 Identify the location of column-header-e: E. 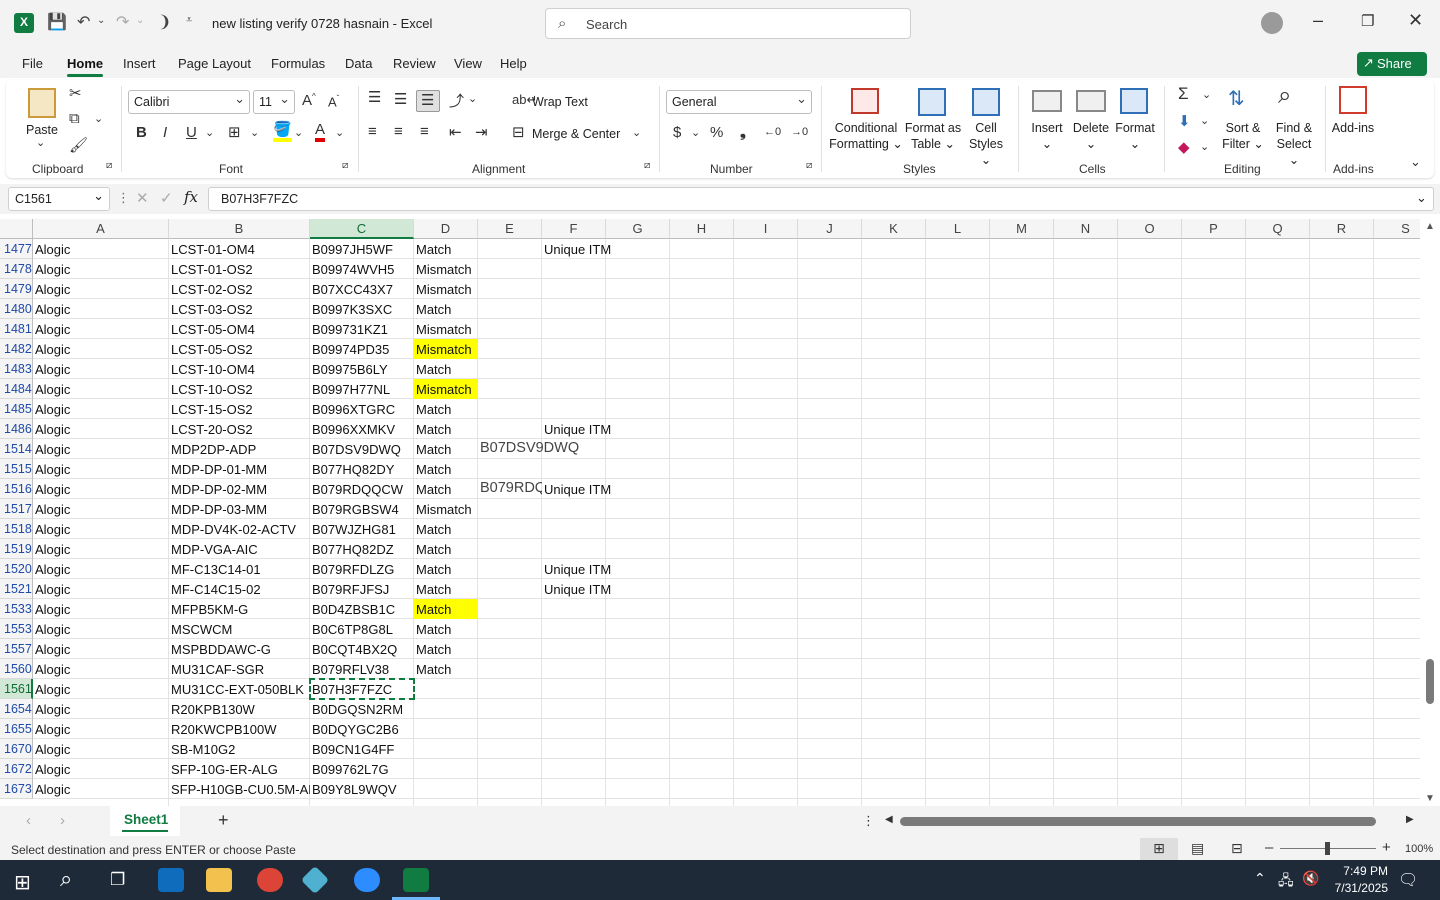
(510, 229).